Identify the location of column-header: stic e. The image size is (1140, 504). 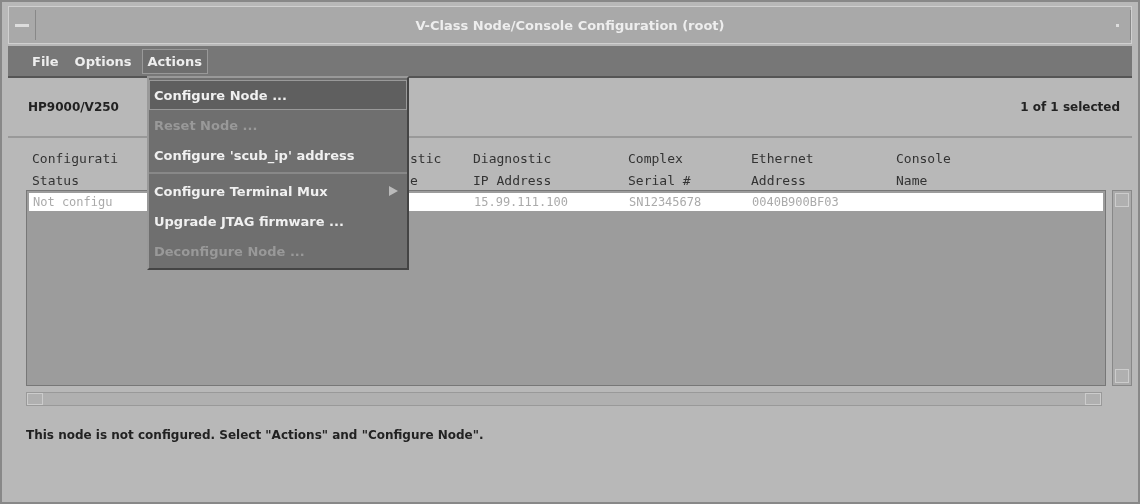
(426, 170).